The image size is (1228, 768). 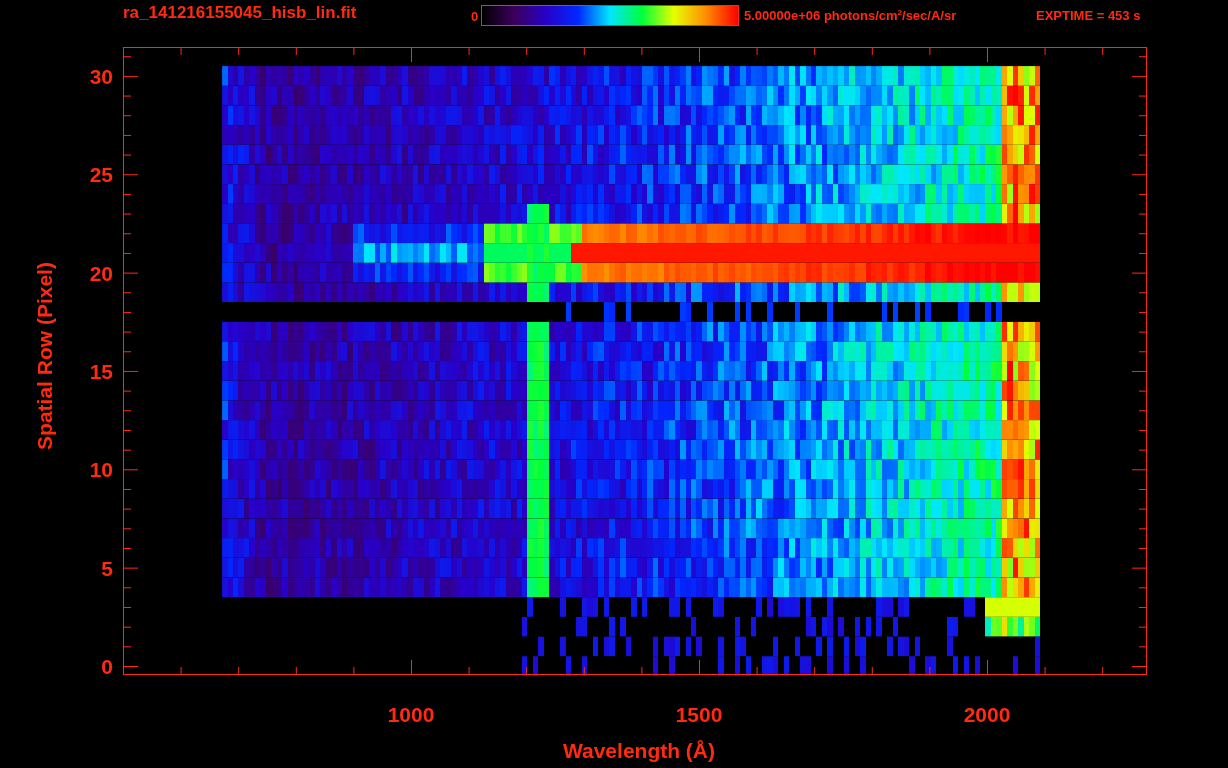 I want to click on y-tick-label: 25, so click(x=101, y=175).